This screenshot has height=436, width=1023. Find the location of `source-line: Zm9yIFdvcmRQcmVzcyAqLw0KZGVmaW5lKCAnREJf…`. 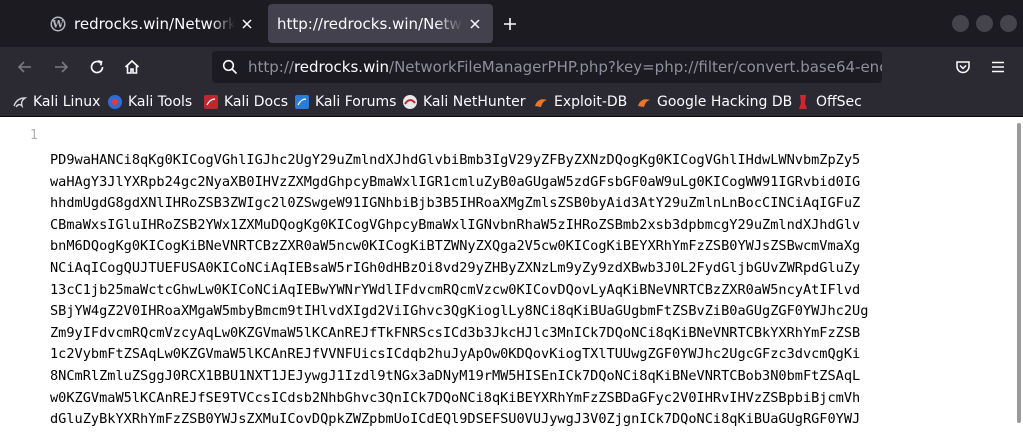

source-line: Zm9yIFdvcmRQcmVzcyAqLw0KZGVmaW5lKCAnREJf… is located at coordinates (455, 332).